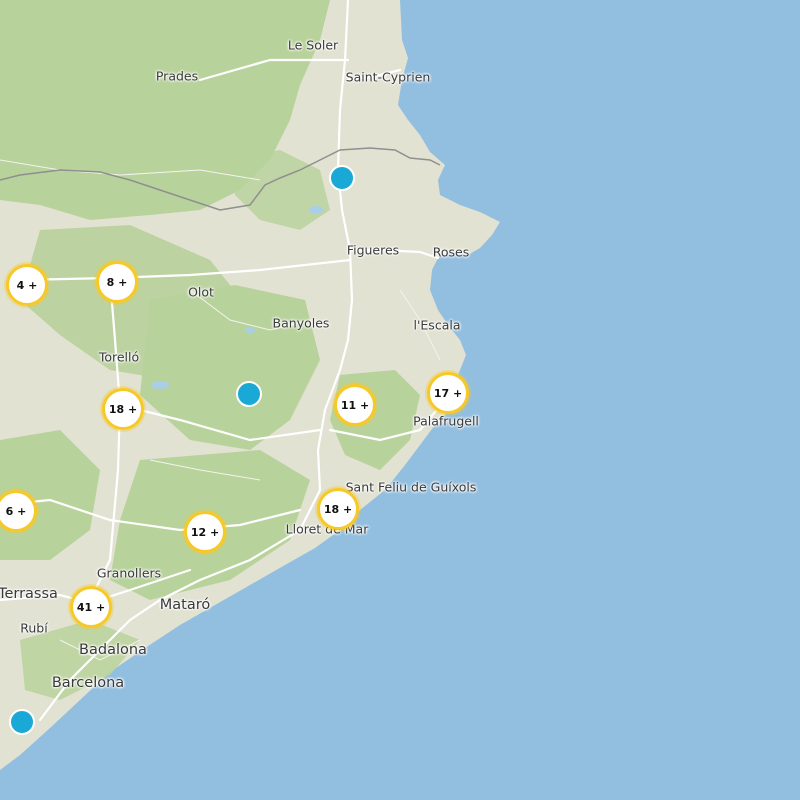  I want to click on cluster-marker: 8 +, so click(117, 282).